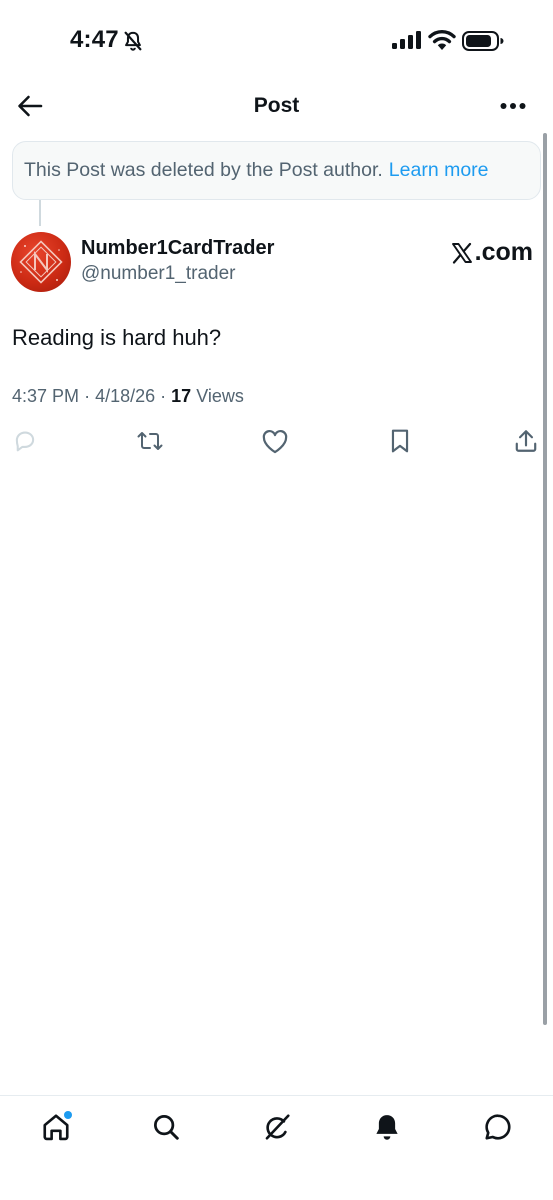  Describe the element at coordinates (46, 396) in the screenshot. I see `post-time: 4:37 PM` at that location.